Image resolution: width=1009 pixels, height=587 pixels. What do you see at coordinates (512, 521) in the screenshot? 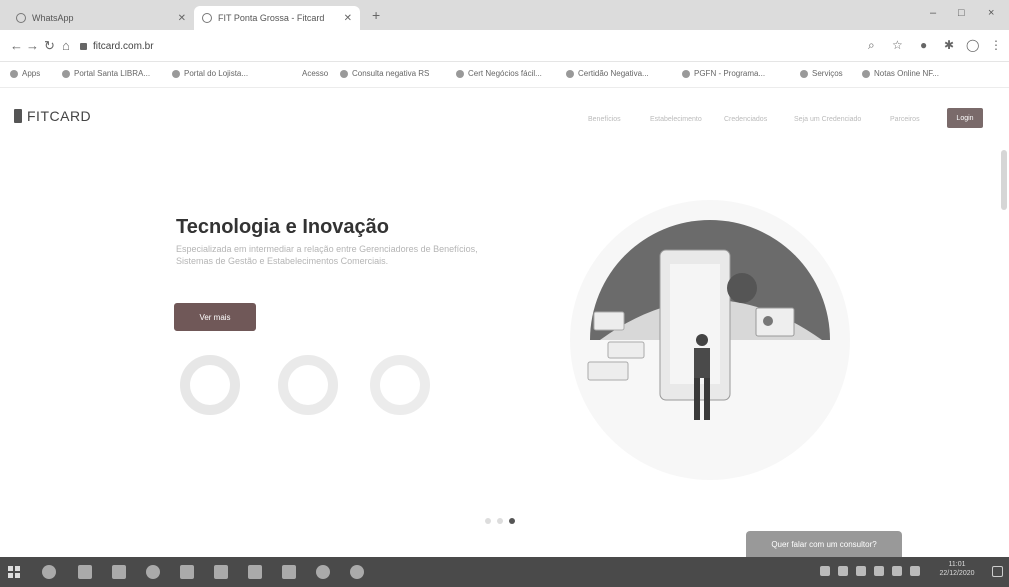
I see `carousel-dot-active` at bounding box center [512, 521].